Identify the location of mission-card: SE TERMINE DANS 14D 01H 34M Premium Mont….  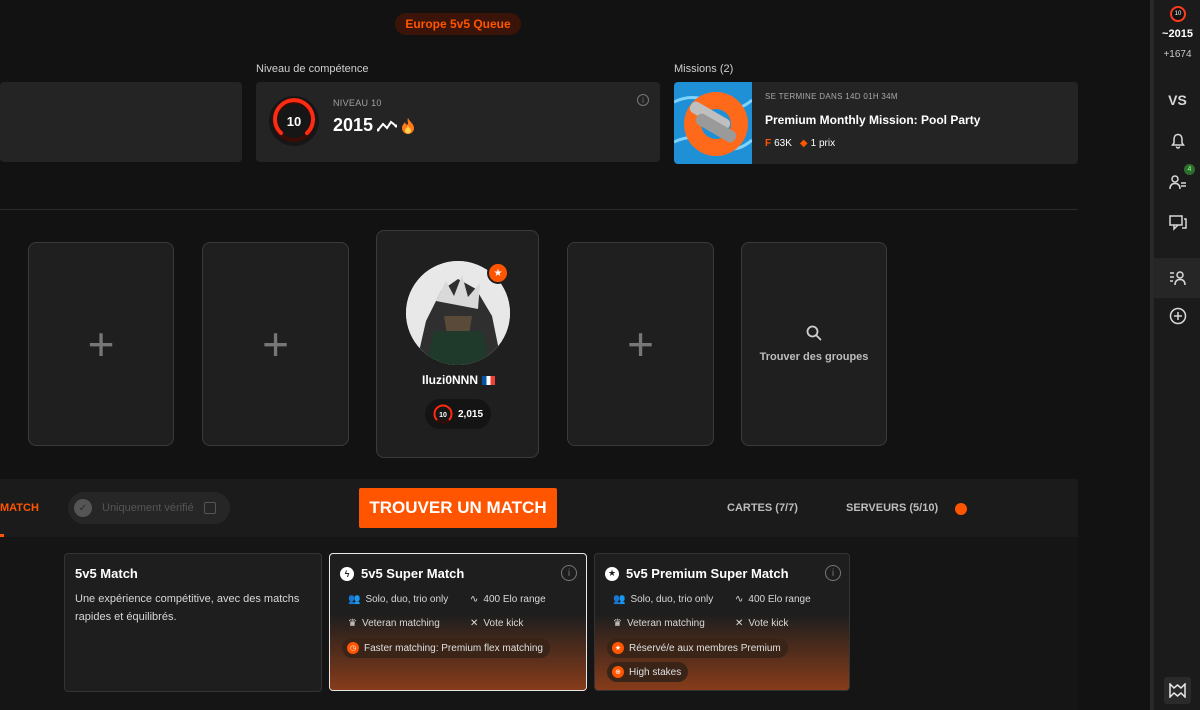
(876, 123).